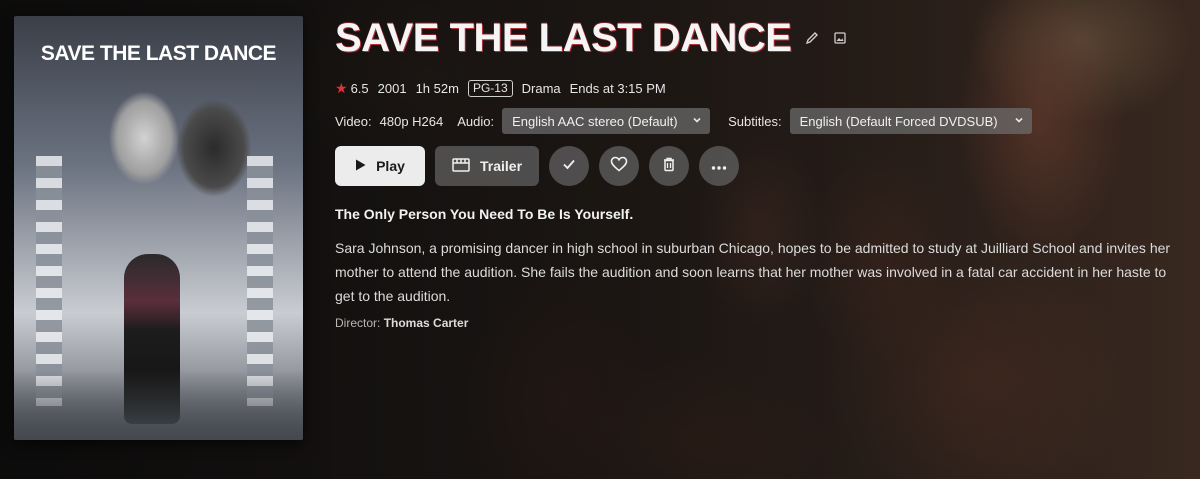 This screenshot has height=479, width=1200. What do you see at coordinates (158, 405) in the screenshot?
I see `poster-floor` at bounding box center [158, 405].